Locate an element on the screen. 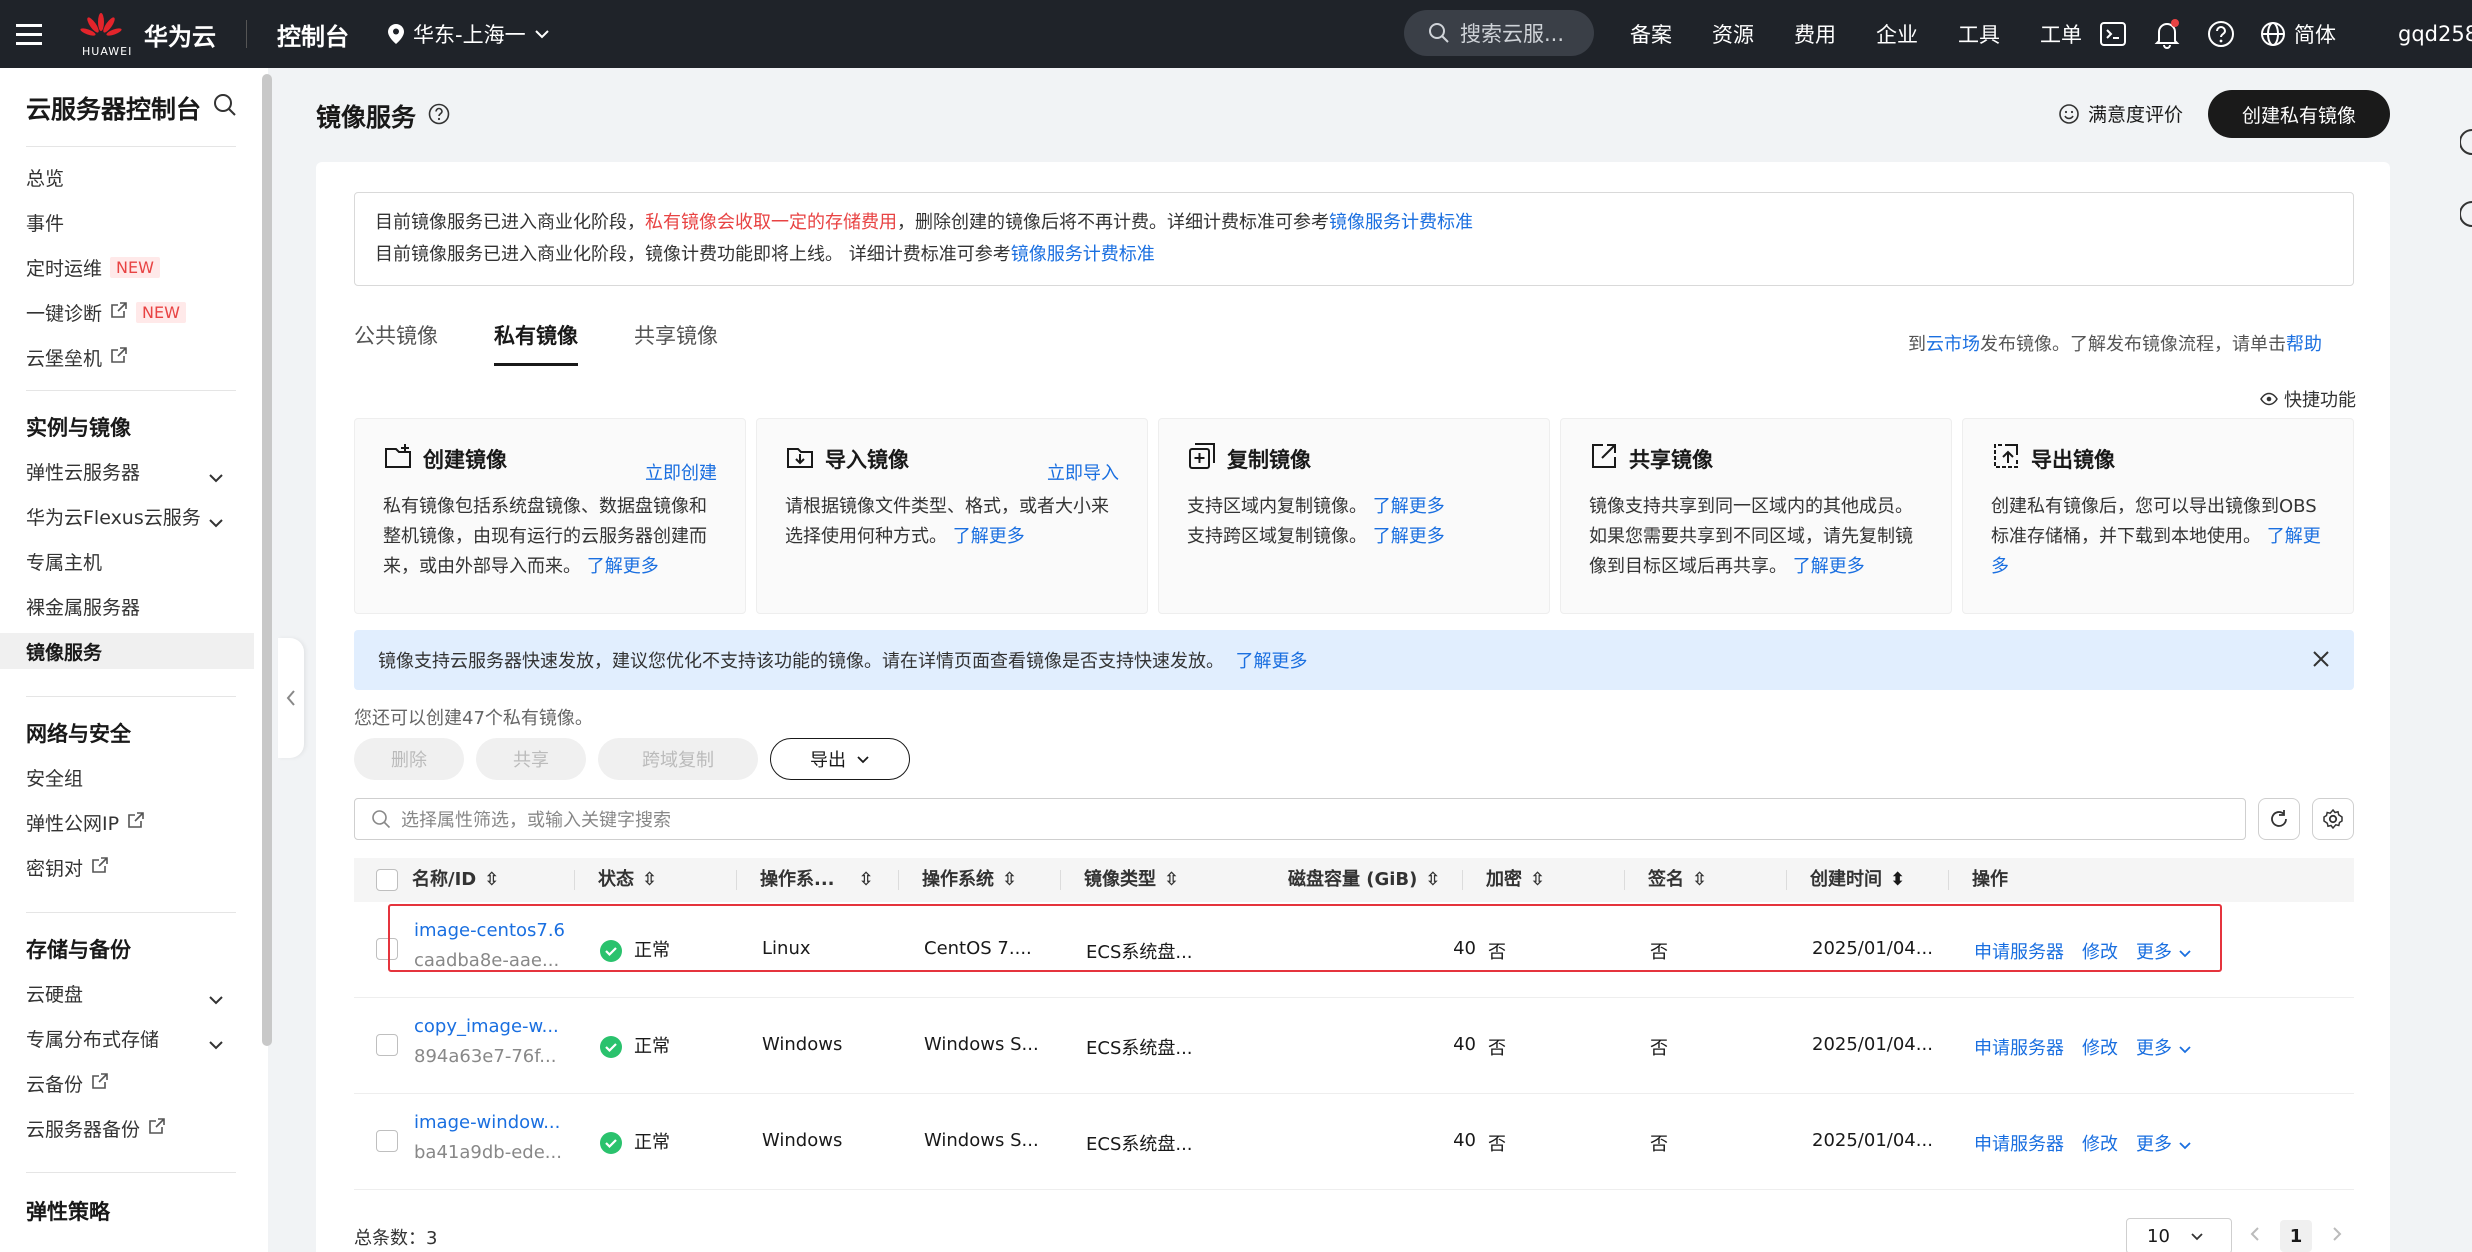 Image resolution: width=2472 pixels, height=1252 pixels. divider is located at coordinates (1786, 880).